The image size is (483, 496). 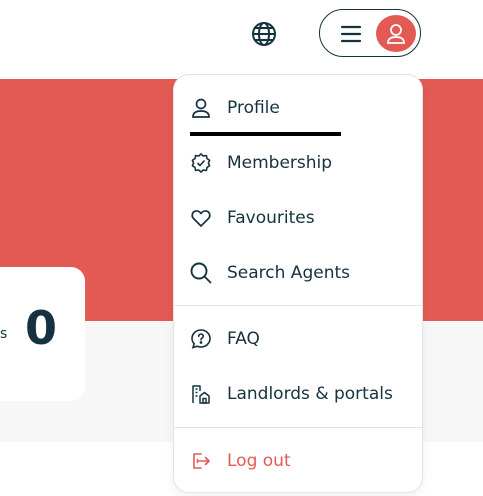 I want to click on menu-item-membership: Membership, so click(x=298, y=163).